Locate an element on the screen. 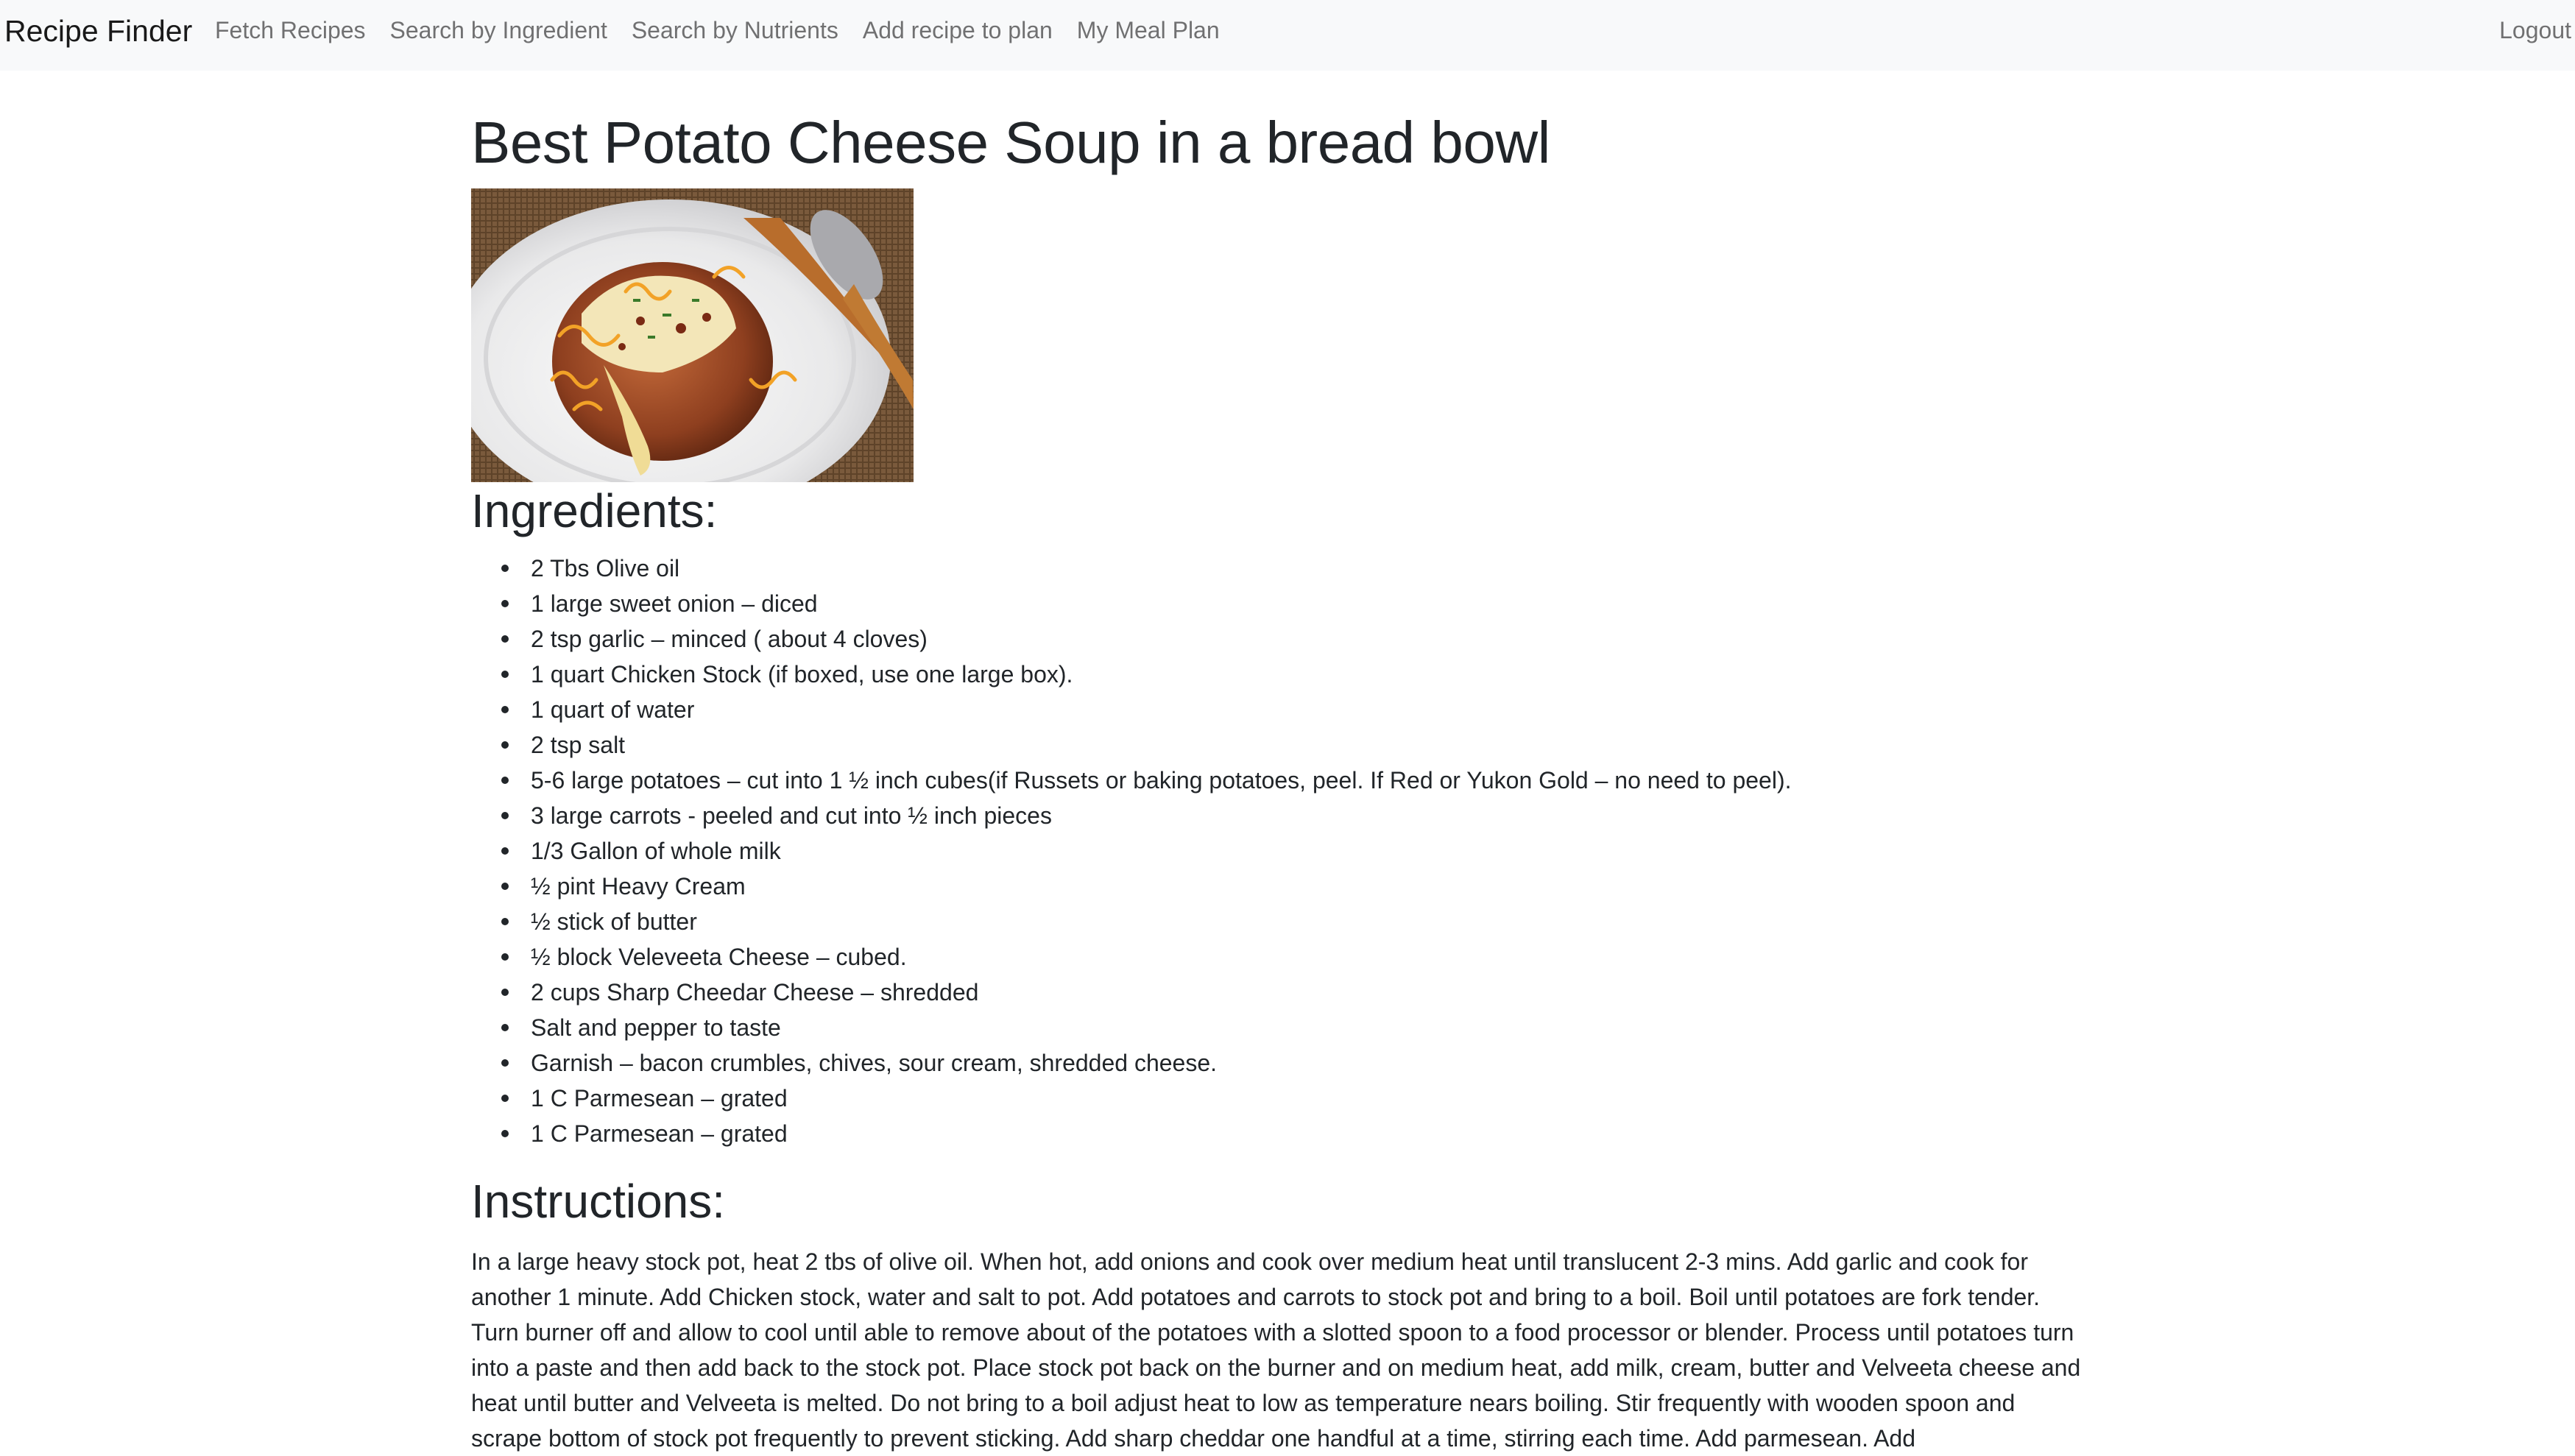 The width and height of the screenshot is (2575, 1456). ingredient-item: 1 quart of water is located at coordinates (1131, 709).